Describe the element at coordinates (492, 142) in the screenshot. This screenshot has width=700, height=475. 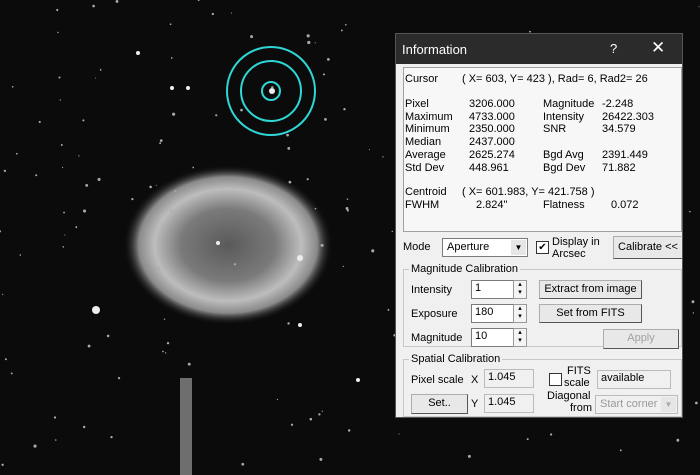
I see `stat-value: 2437.000` at that location.